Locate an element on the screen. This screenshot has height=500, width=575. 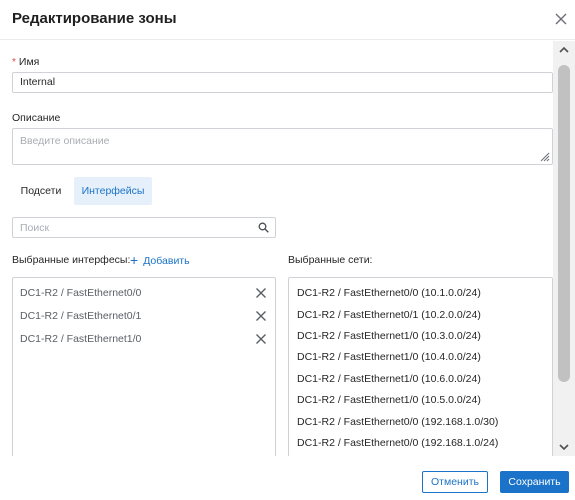
list-item: DC1-R2 / FastEthernet1/0 (10.4.0.0/24) is located at coordinates (389, 357).